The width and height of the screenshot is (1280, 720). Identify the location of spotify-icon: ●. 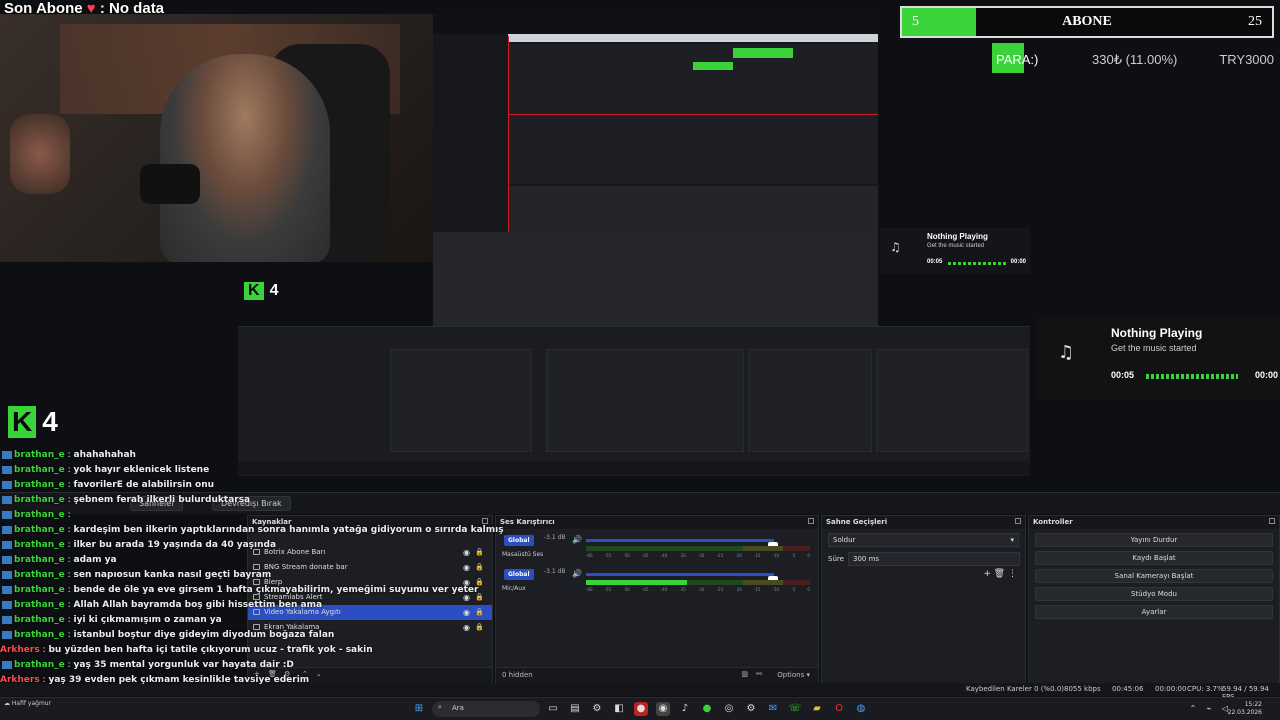
(707, 709).